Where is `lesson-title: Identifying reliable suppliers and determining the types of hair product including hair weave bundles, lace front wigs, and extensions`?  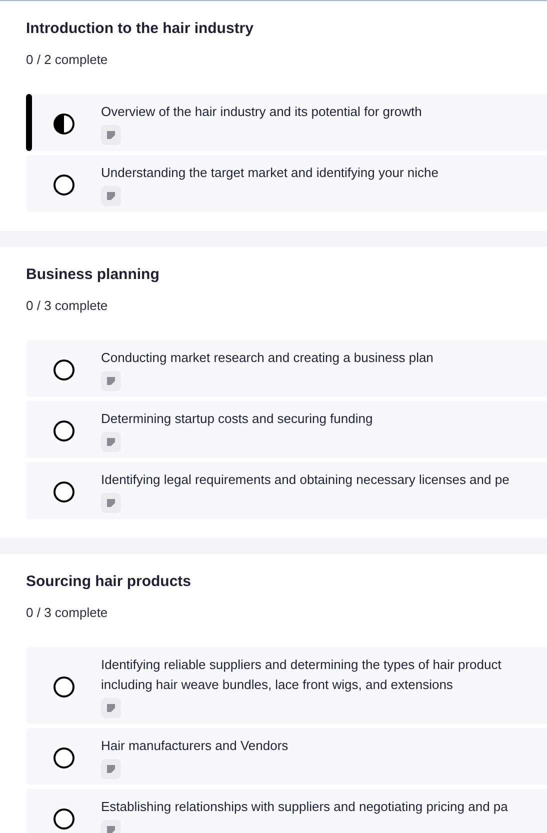
lesson-title: Identifying reliable suppliers and determining the types of hair product including hair weave bundles, lace front wigs, and extensions is located at coordinates (301, 675).